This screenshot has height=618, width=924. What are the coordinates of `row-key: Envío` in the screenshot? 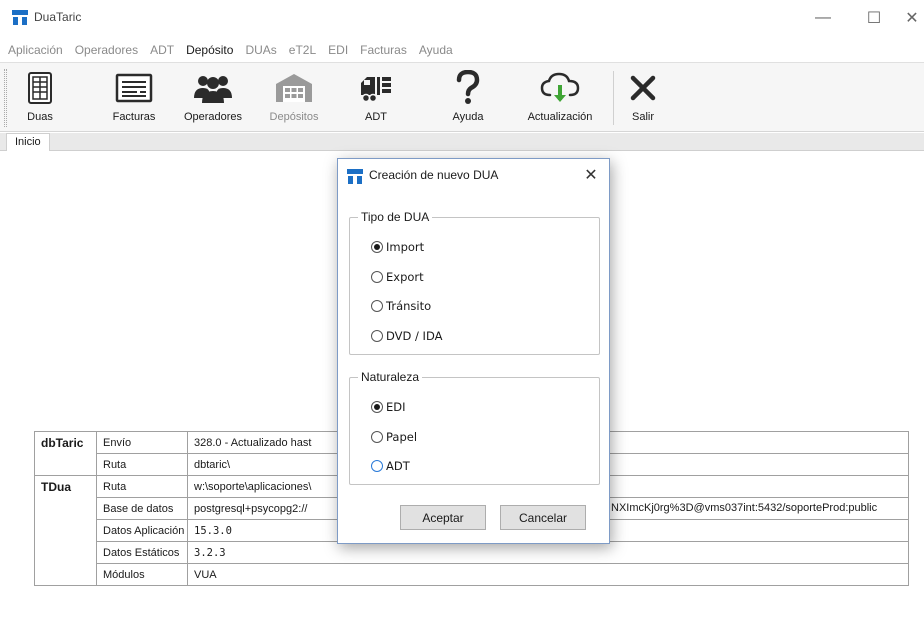 It's located at (142, 442).